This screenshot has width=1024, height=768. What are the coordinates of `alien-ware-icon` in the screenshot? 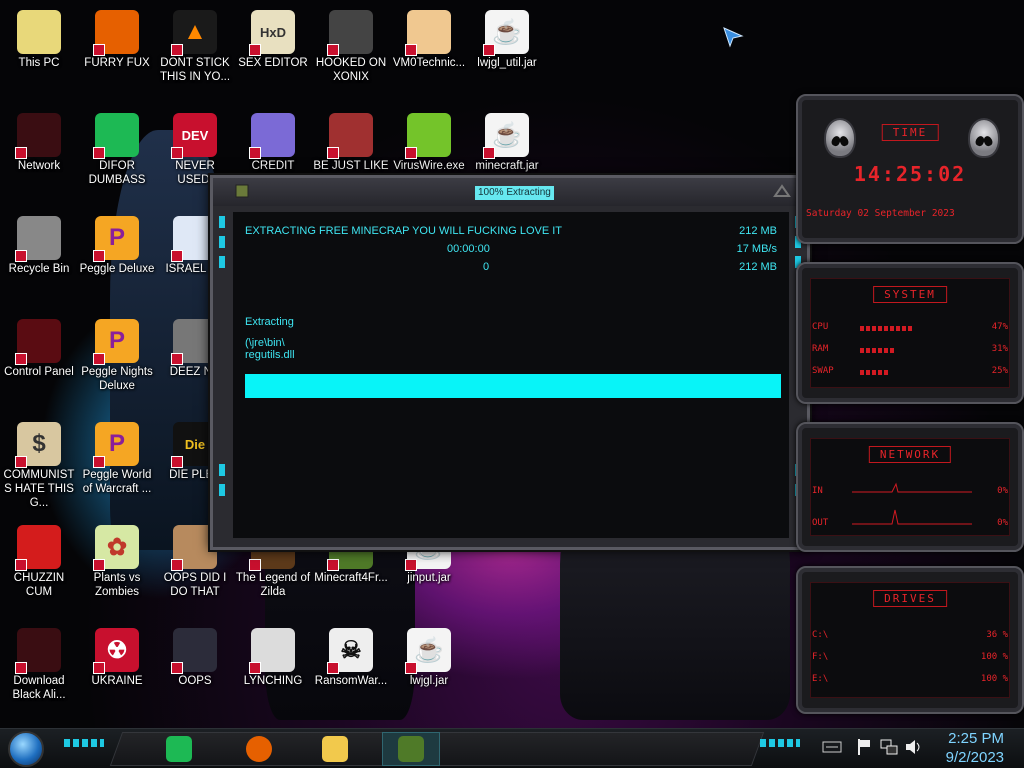 It's located at (38, 651).